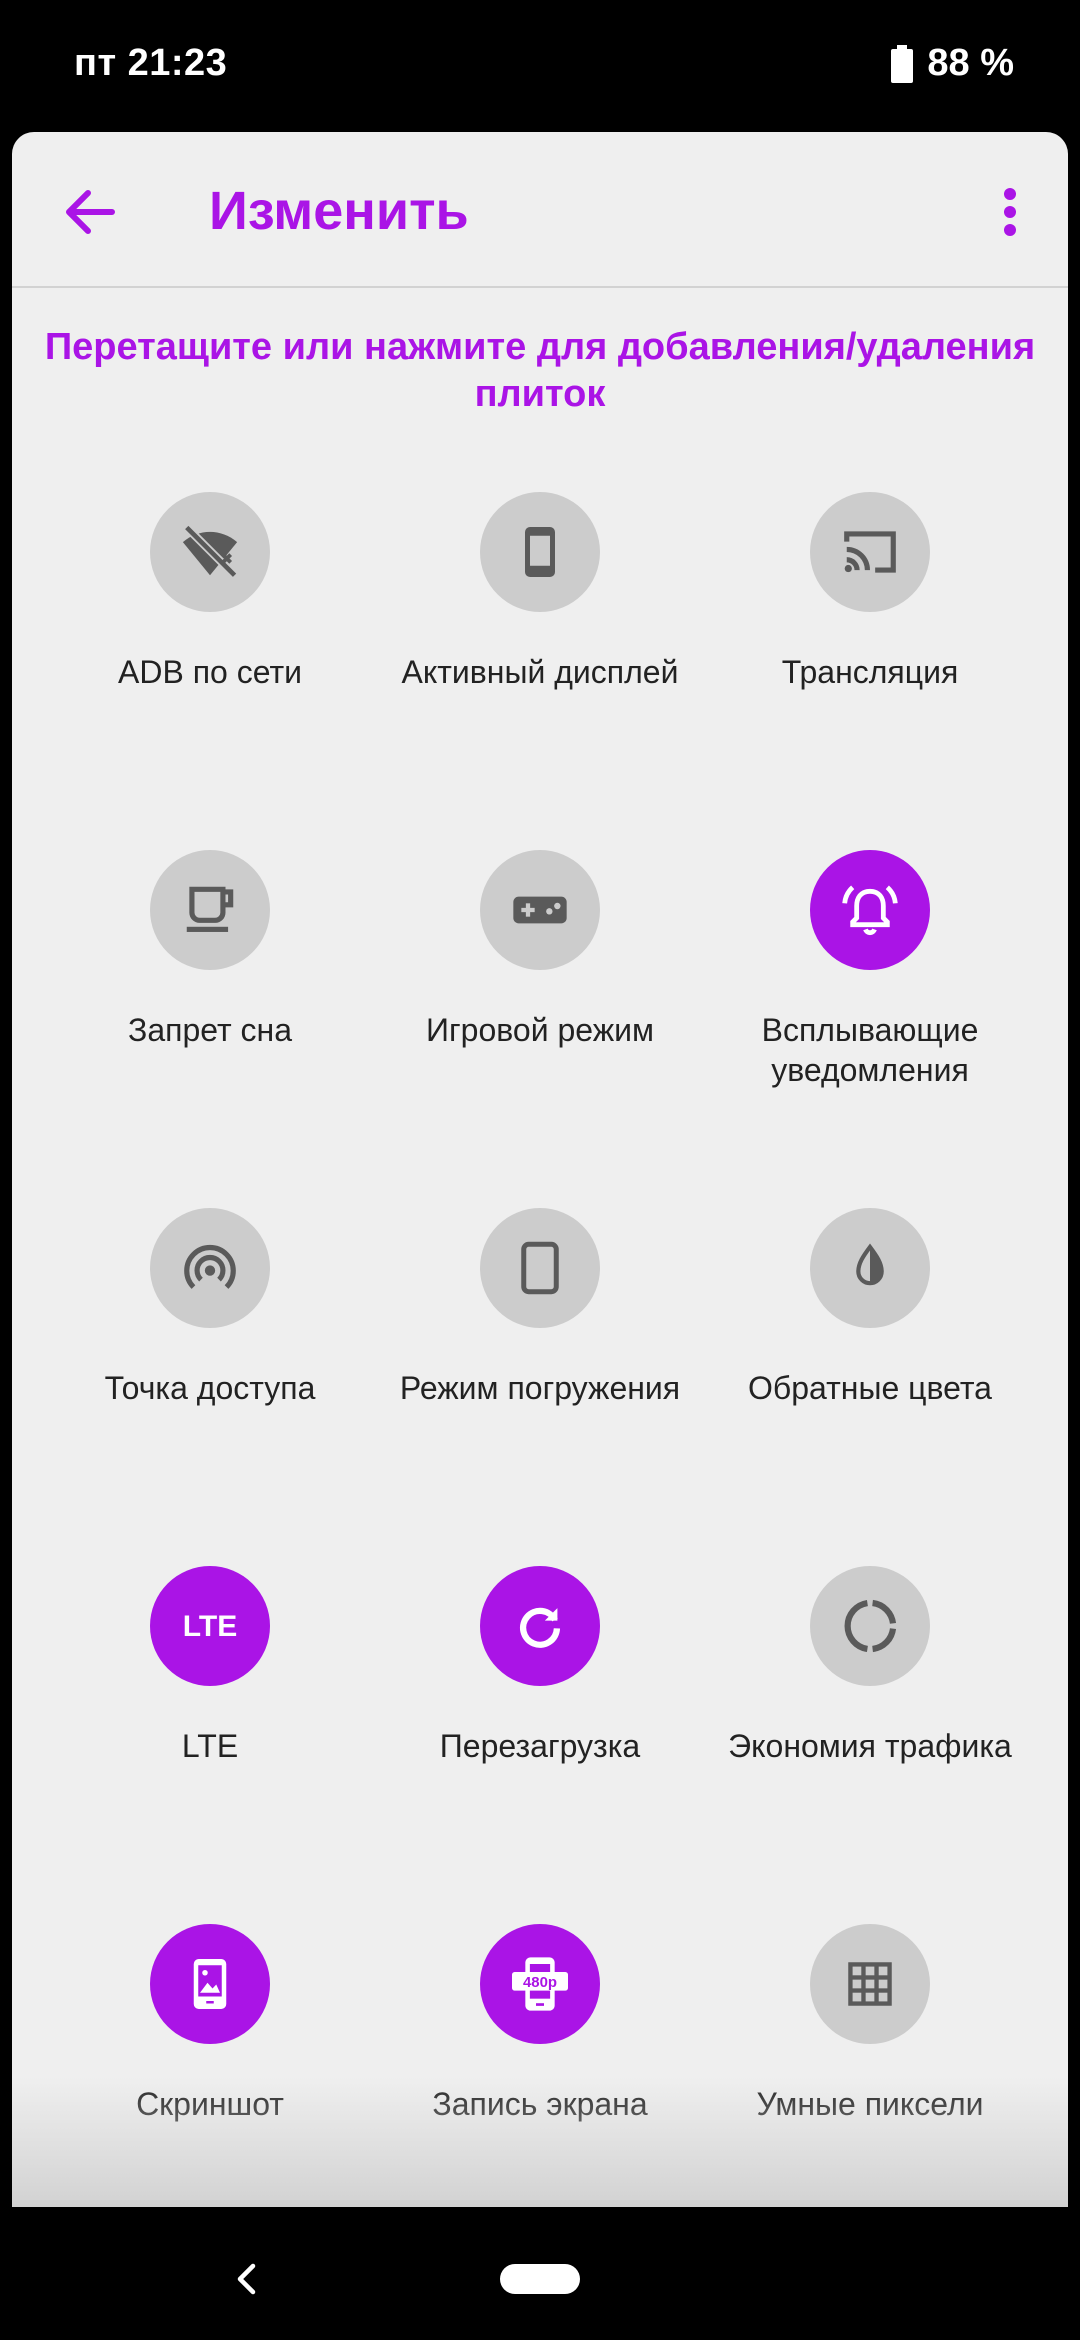  What do you see at coordinates (870, 1050) in the screenshot?
I see `tile-label: Всплывающие уведомления` at bounding box center [870, 1050].